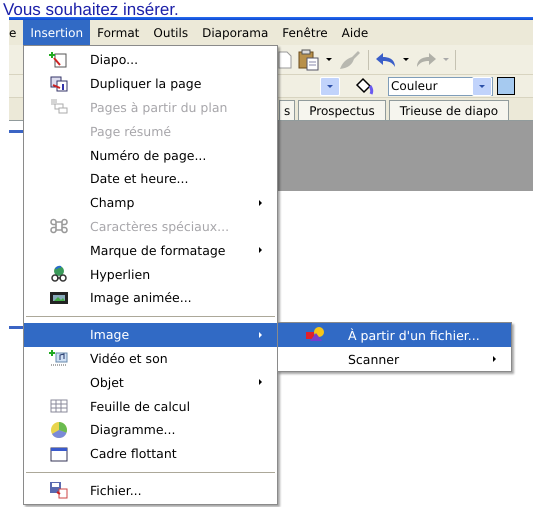 This screenshot has height=507, width=533. Describe the element at coordinates (394, 359) in the screenshot. I see `menu-item: Scanner` at that location.